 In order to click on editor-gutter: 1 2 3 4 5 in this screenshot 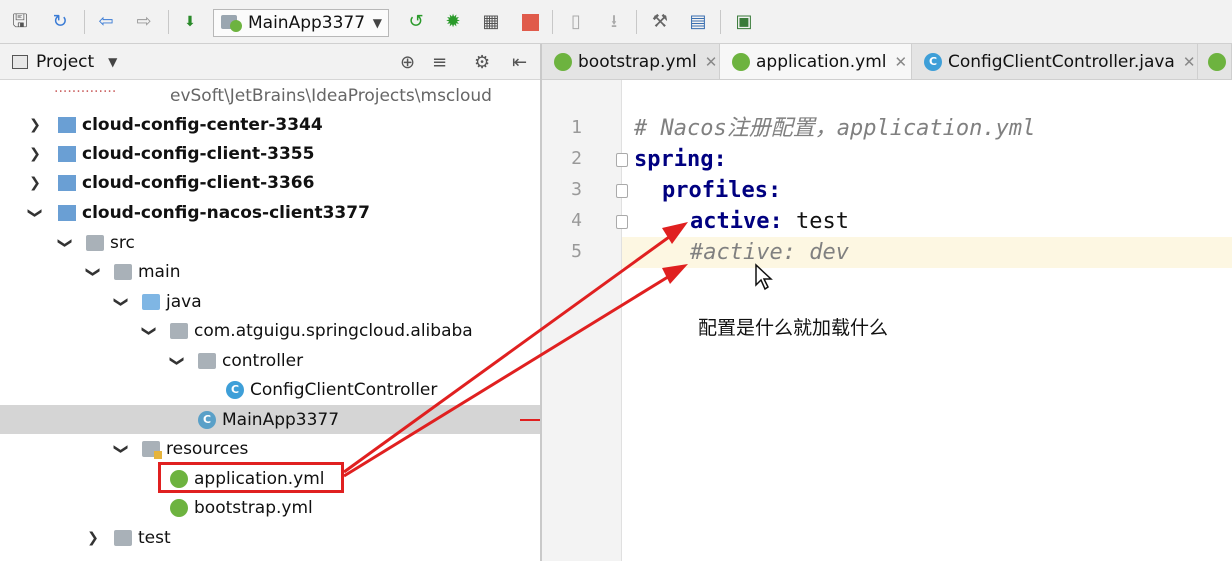, I will do `click(585, 320)`.